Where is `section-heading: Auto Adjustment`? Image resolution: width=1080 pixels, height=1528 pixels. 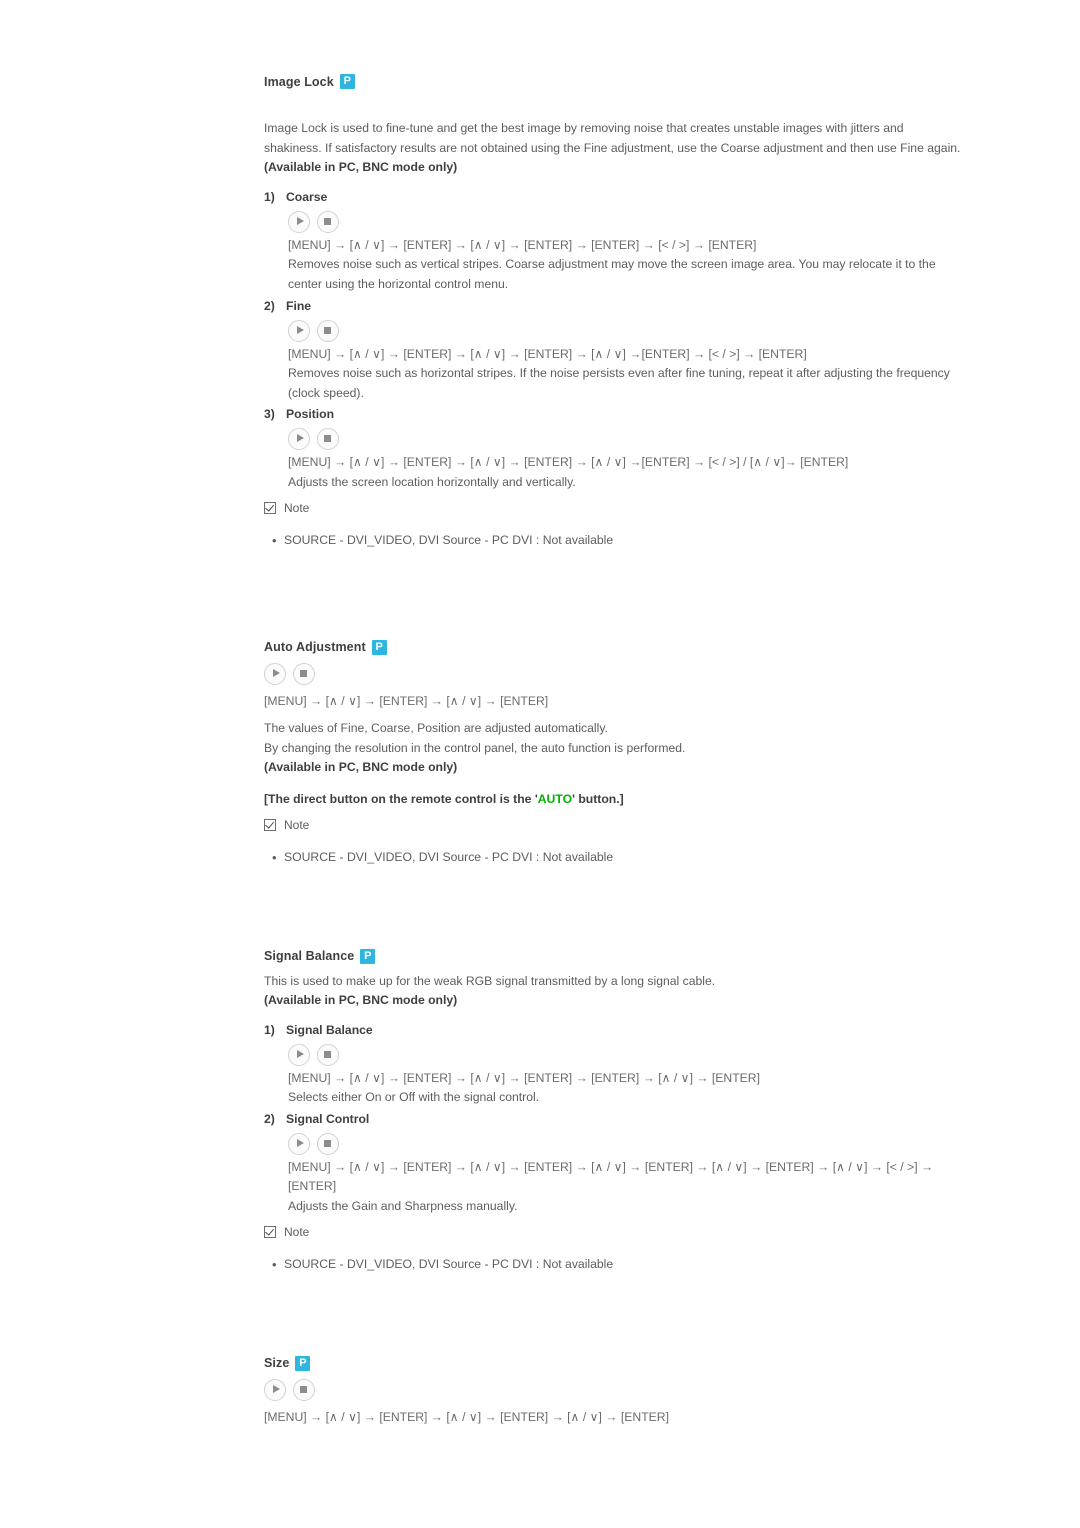
section-heading: Auto Adjustment is located at coordinates (614, 647).